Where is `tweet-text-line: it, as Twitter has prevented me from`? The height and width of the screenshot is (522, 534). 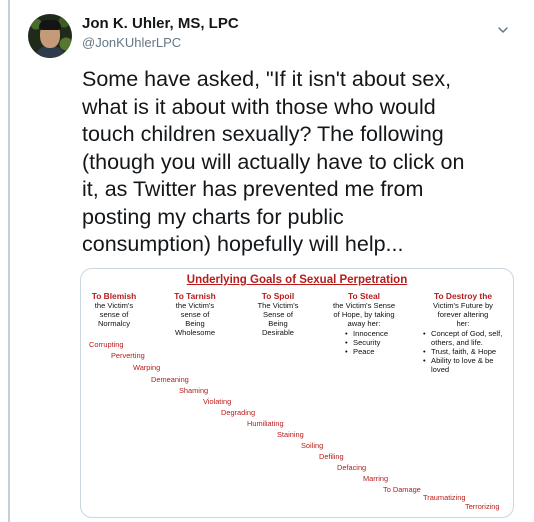
tweet-text-line: it, as Twitter has prevented me from is located at coordinates (253, 189).